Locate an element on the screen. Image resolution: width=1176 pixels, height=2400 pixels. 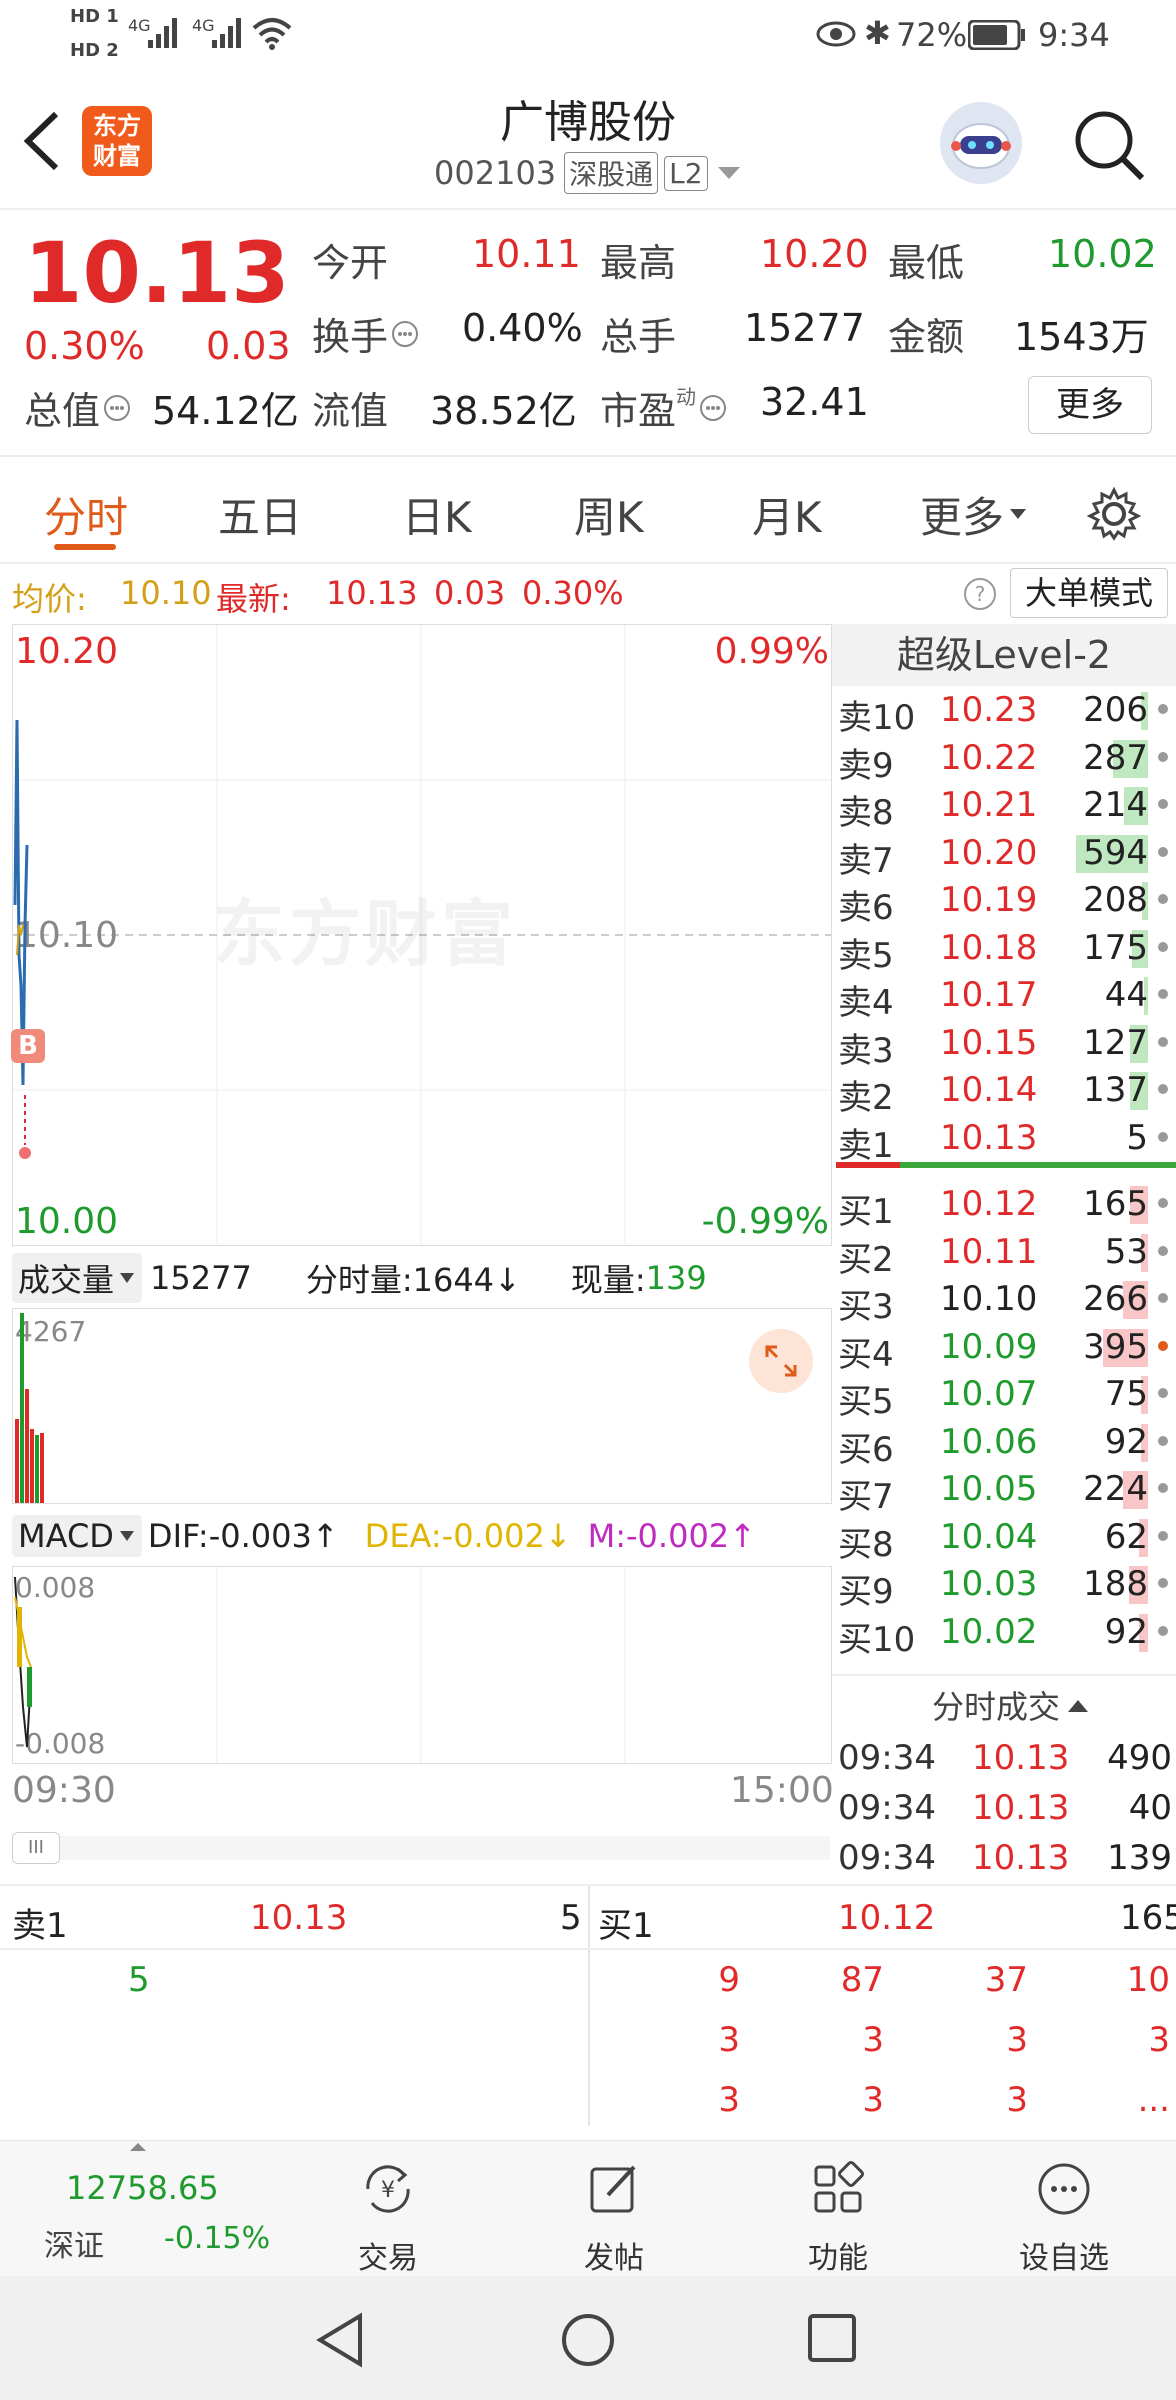
bid-row: 买8 10.04 62 is located at coordinates (1004, 1539).